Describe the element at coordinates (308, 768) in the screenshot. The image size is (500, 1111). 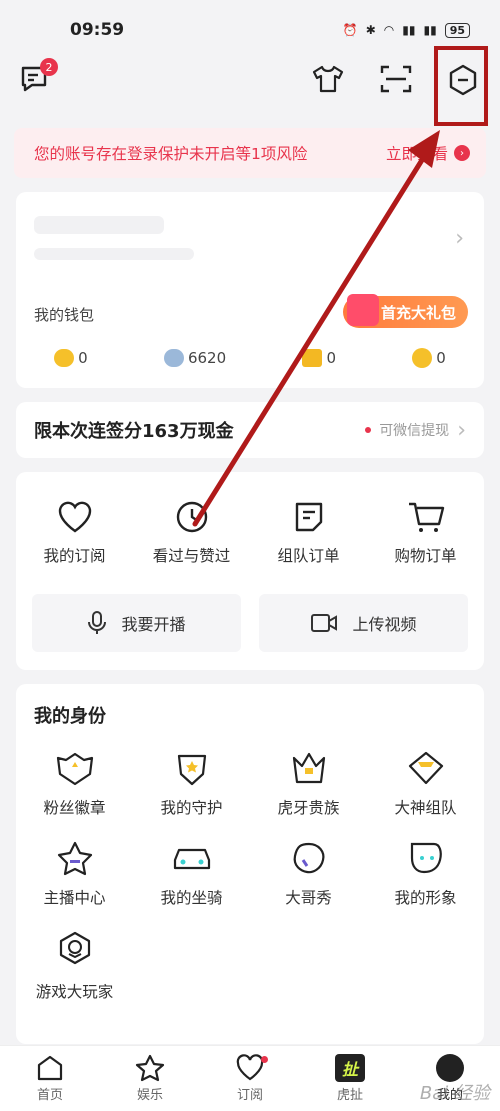
I see `crown-icon` at that location.